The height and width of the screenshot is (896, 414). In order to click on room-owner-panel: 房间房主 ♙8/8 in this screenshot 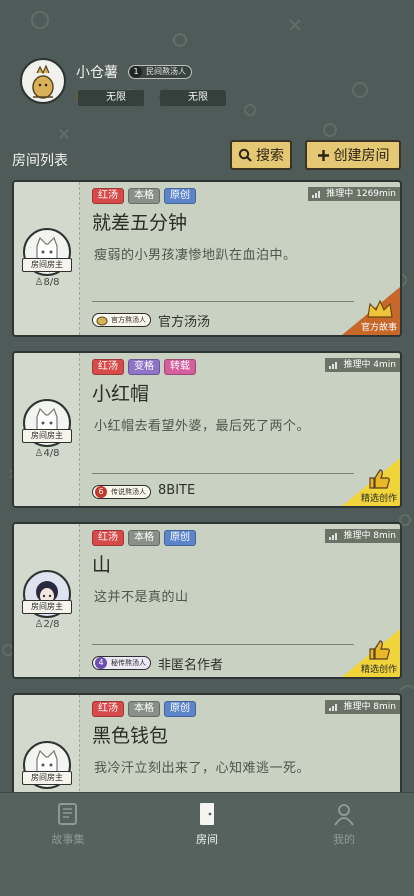, I will do `click(47, 258)`.